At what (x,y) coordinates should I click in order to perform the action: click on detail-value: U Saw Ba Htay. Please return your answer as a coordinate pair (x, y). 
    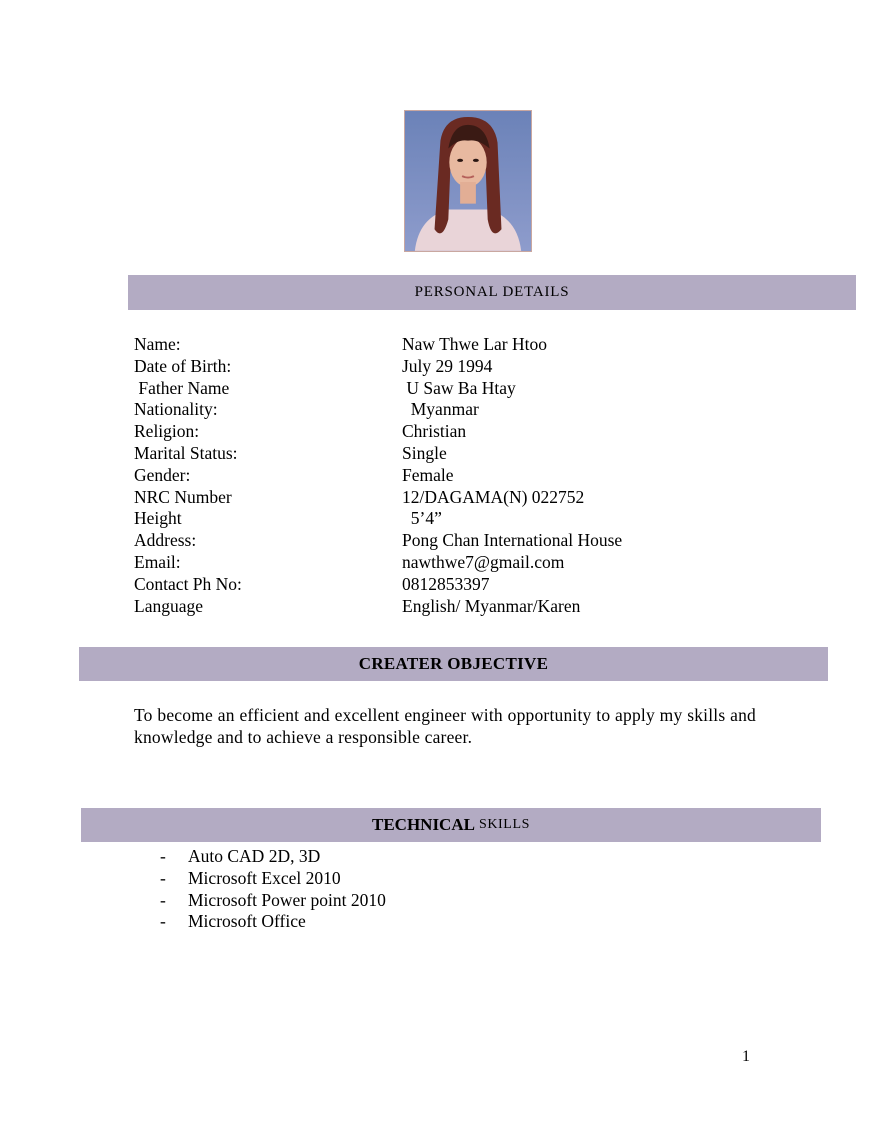
    Looking at the image, I should click on (459, 387).